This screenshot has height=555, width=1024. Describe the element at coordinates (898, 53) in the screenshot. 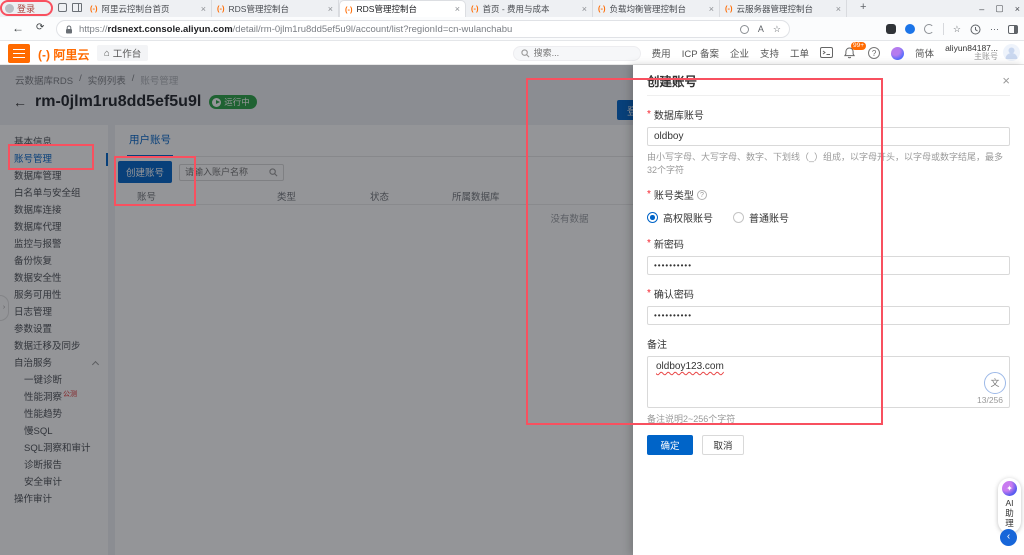

I see `apps-sphere-icon` at that location.